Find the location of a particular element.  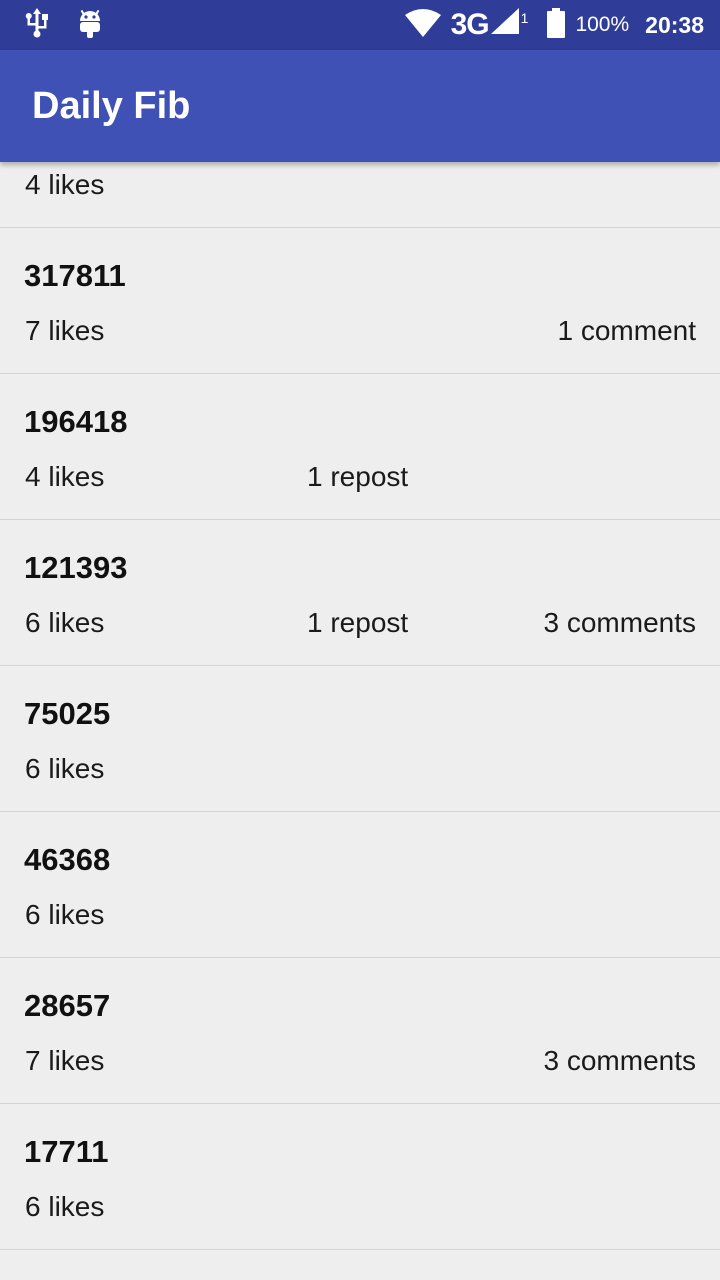

battery-percent: 100% is located at coordinates (602, 24).